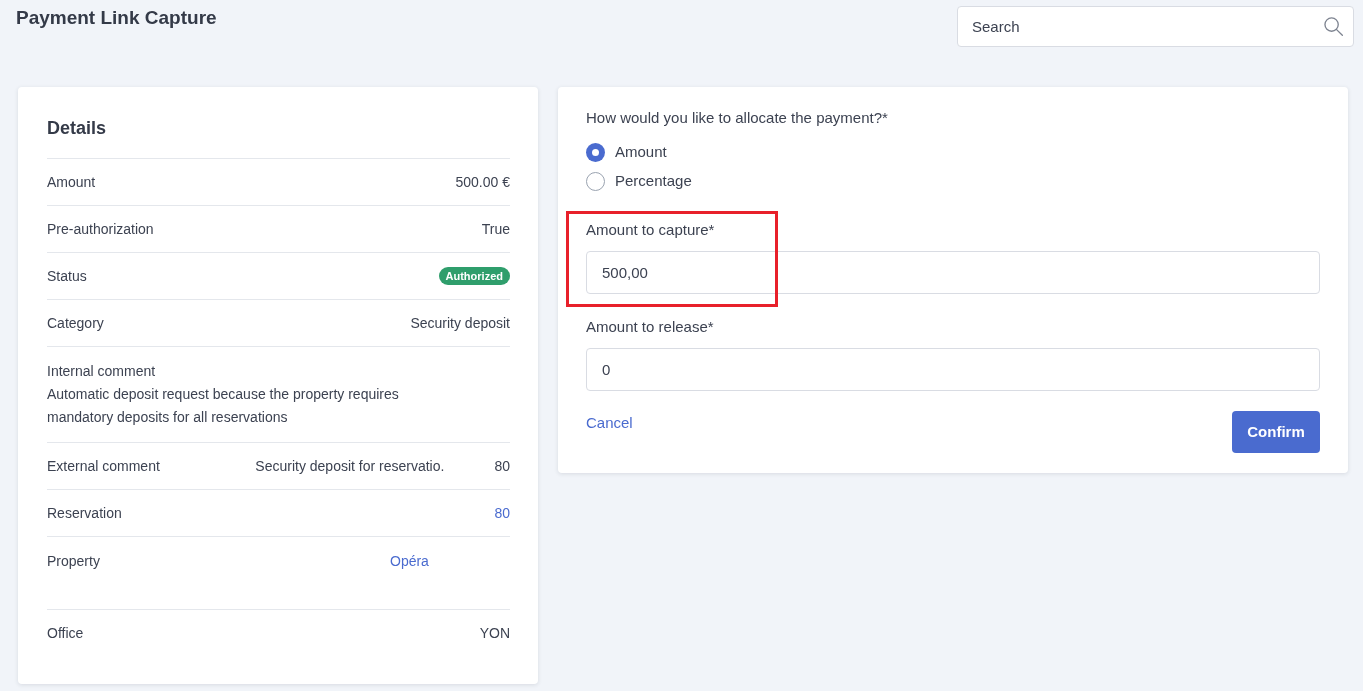 The image size is (1363, 691). What do you see at coordinates (409, 561) in the screenshot?
I see `property-link: Opéra` at bounding box center [409, 561].